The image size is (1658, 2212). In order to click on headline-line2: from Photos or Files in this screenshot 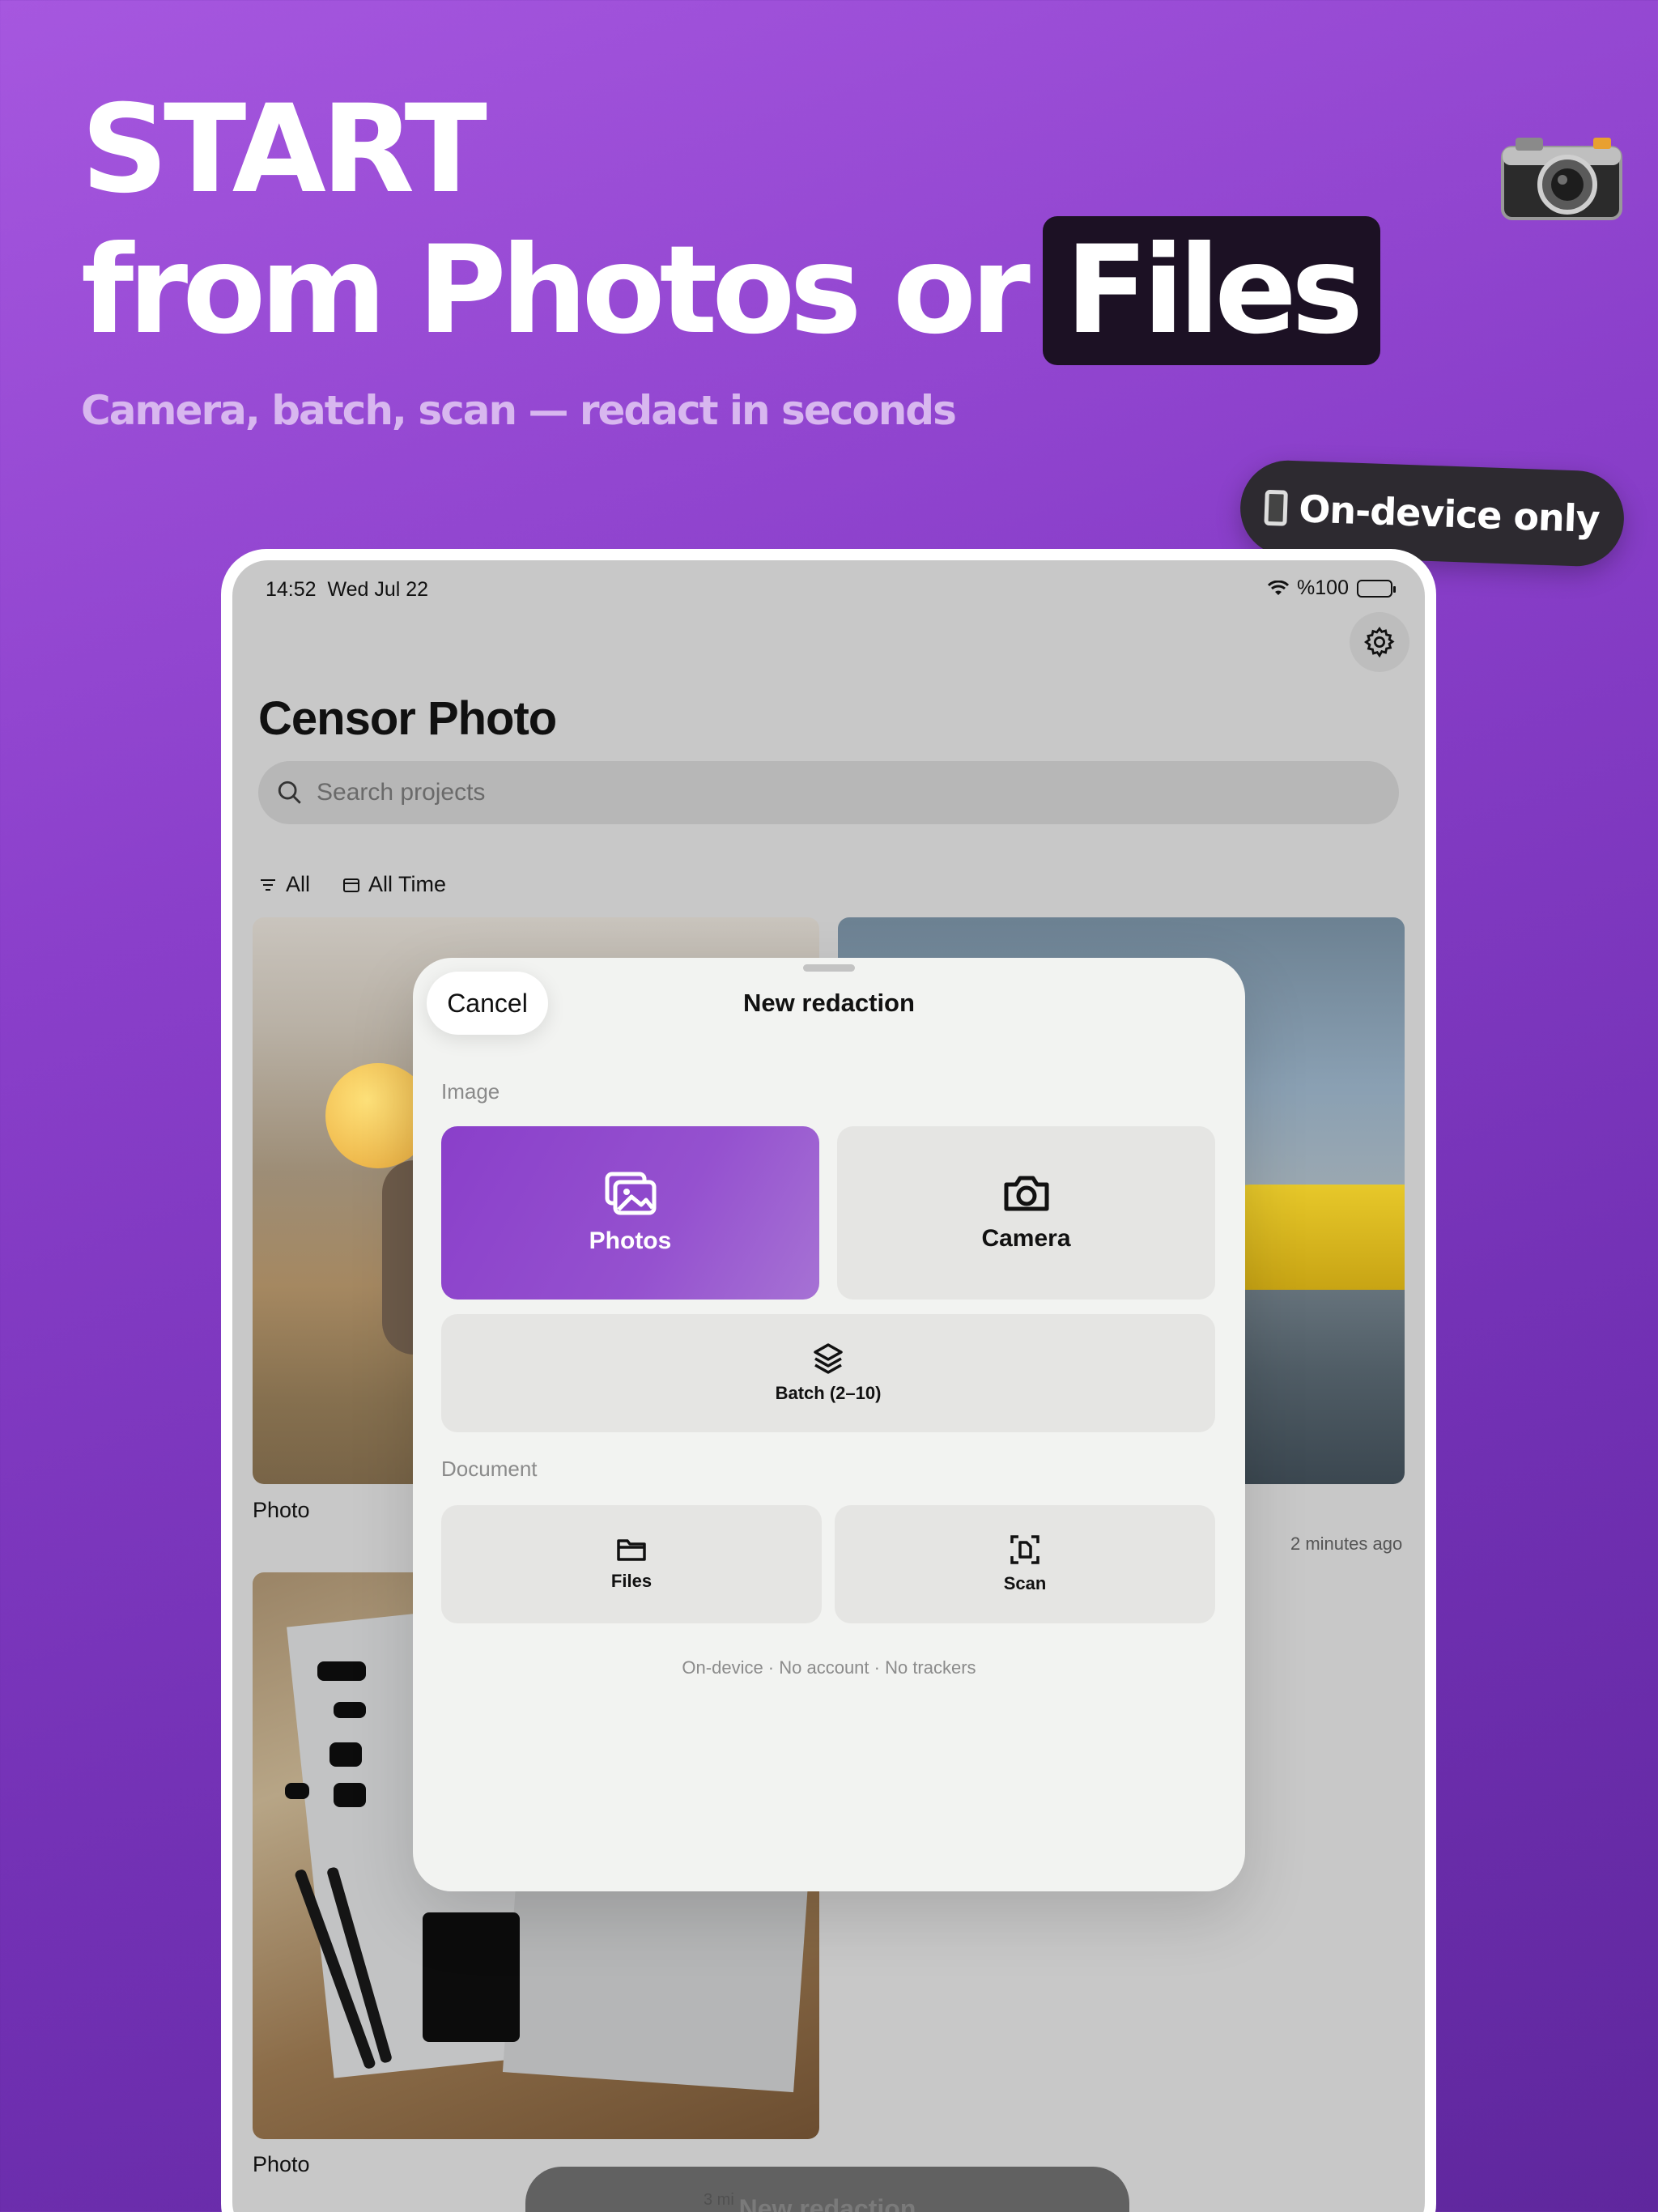, I will do `click(731, 291)`.